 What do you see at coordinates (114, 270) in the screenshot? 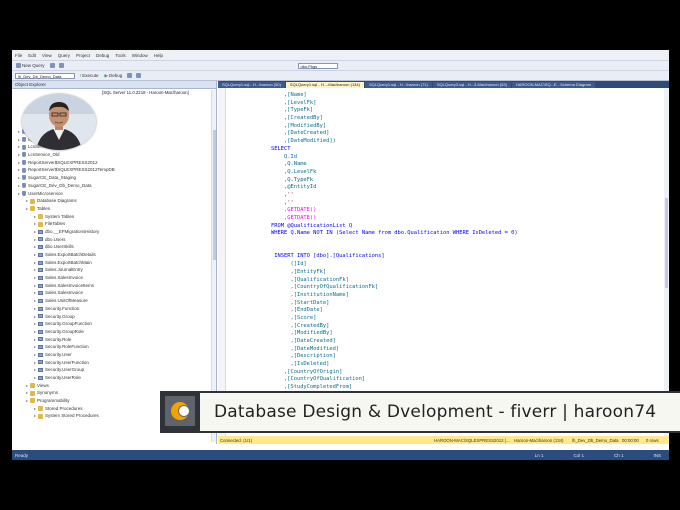
I see `tree-item: ▸ Sales.JournalEntry` at bounding box center [114, 270].